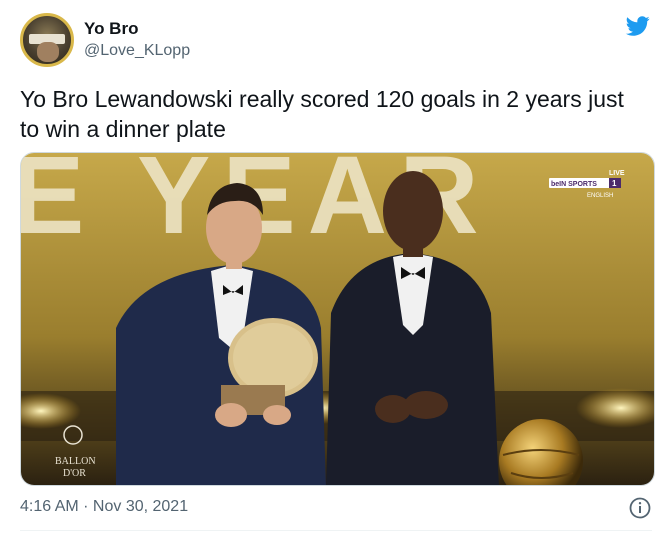  What do you see at coordinates (637, 26) in the screenshot?
I see `twitter-bird-icon` at bounding box center [637, 26].